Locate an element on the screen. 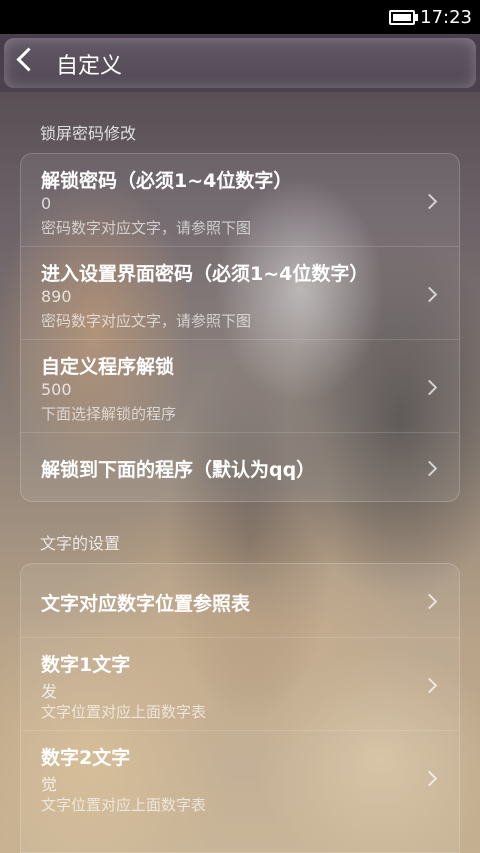 The height and width of the screenshot is (853, 480). setting-title: 文字对应数字位置参照表 is located at coordinates (146, 604).